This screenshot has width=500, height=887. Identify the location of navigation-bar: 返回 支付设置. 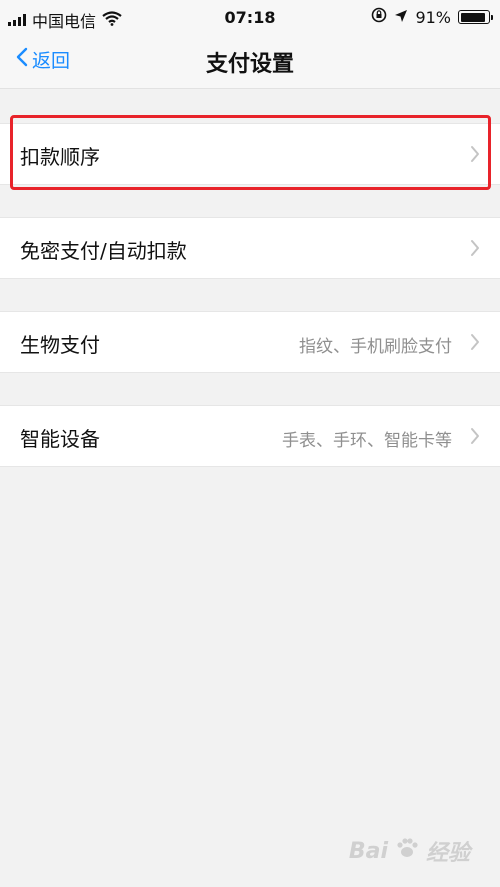
(250, 62).